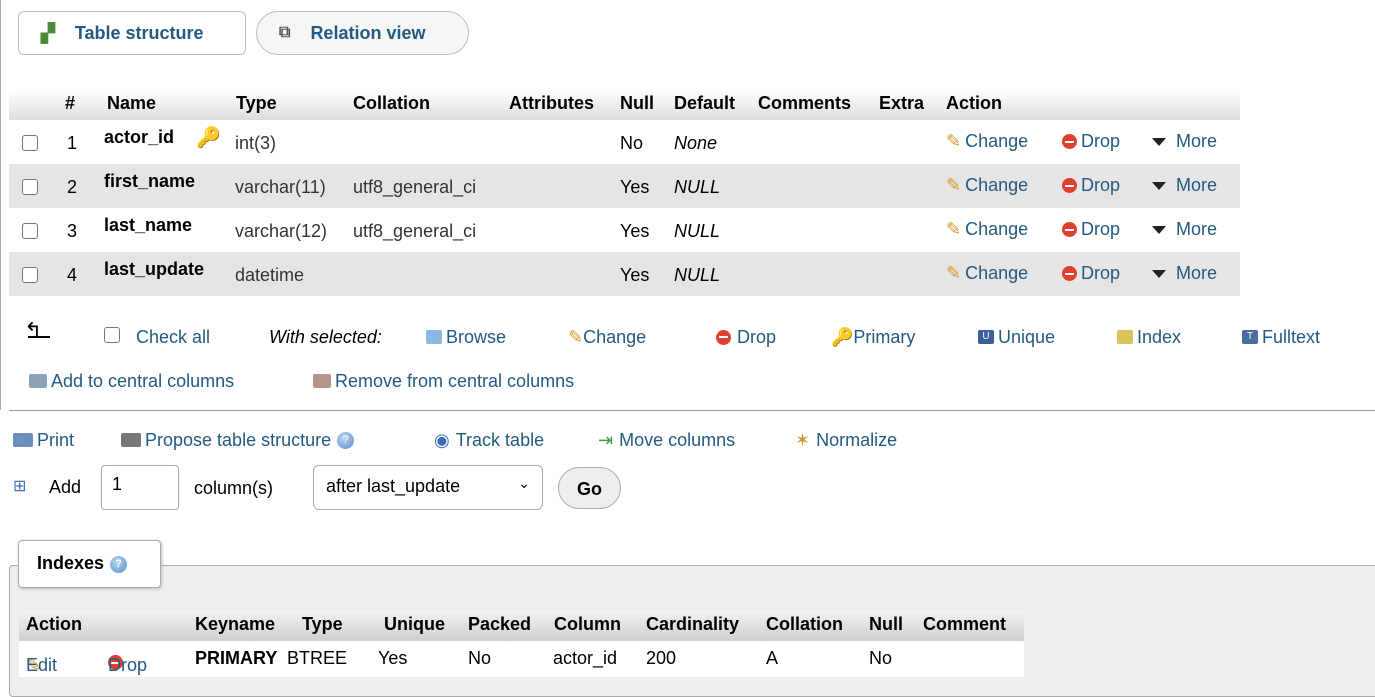 This screenshot has width=1375, height=697. I want to click on row-num: 1, so click(72, 143).